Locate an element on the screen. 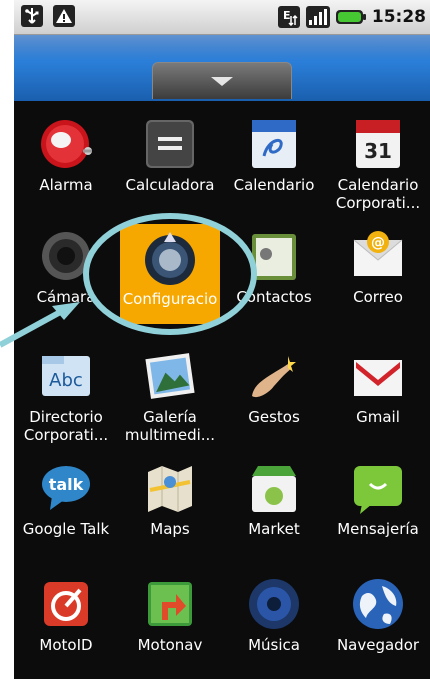  svg-text: E is located at coordinates (287, 15).